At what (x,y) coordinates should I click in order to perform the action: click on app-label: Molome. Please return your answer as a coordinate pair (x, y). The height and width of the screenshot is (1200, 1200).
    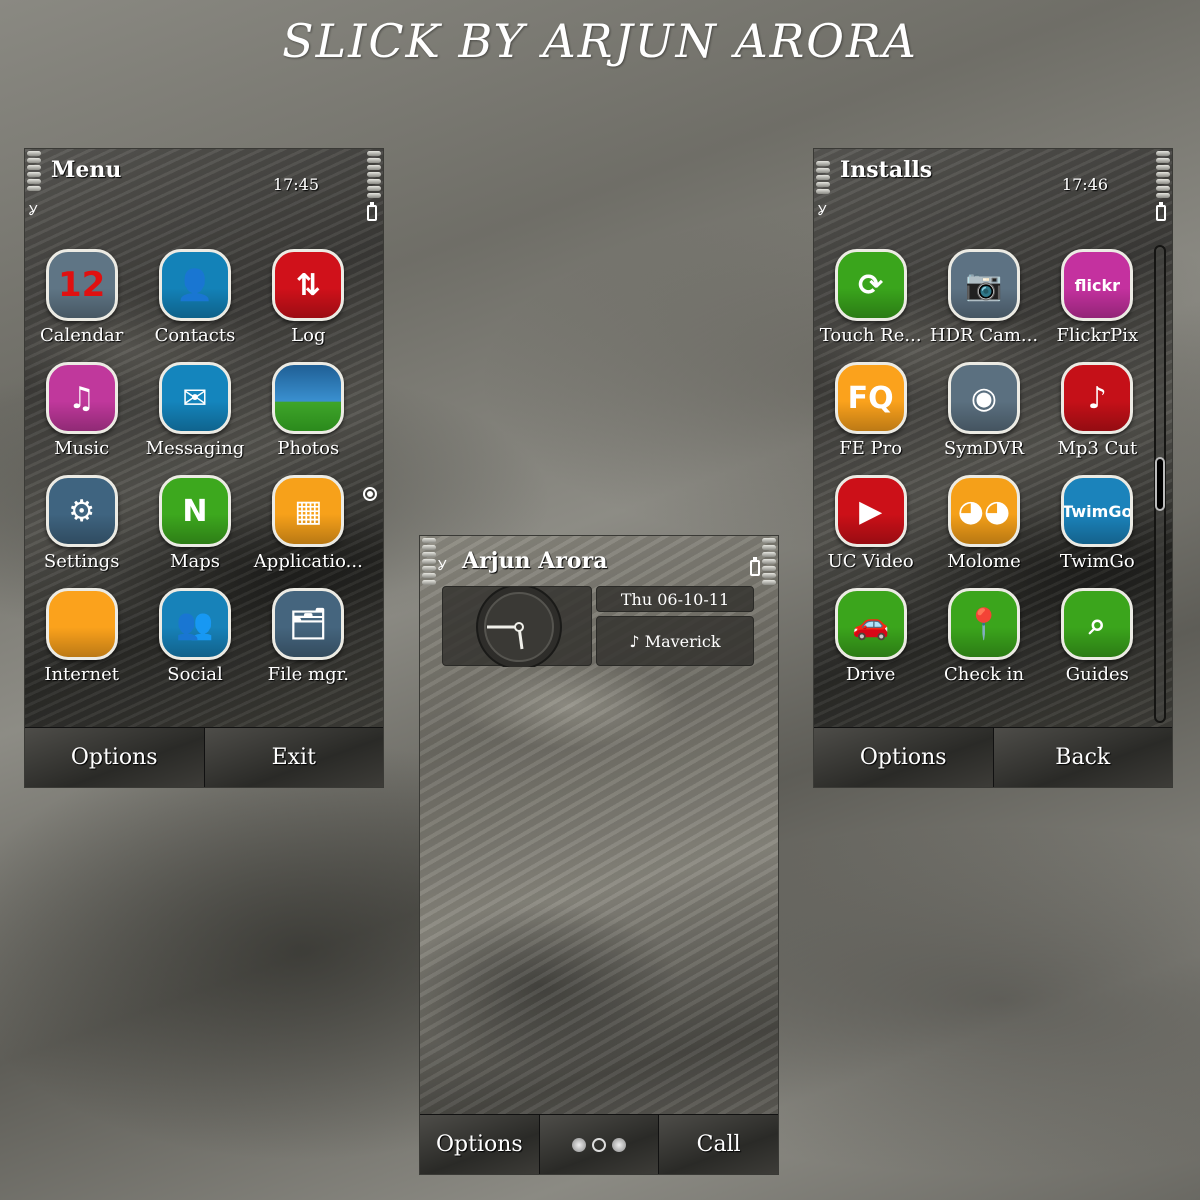
    Looking at the image, I should click on (984, 561).